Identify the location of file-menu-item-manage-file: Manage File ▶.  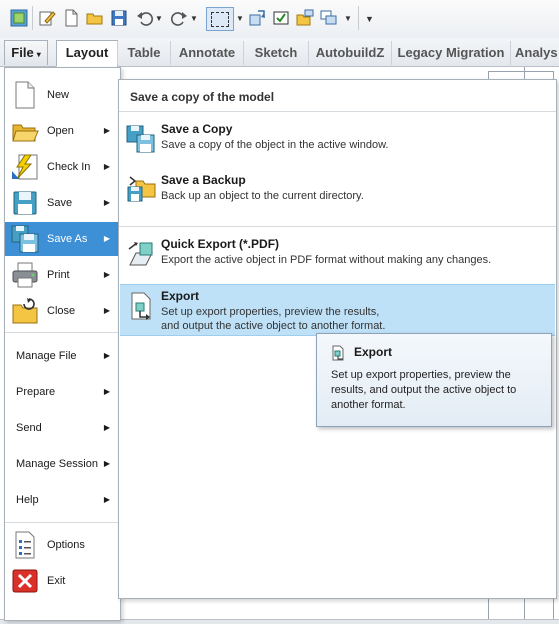
(61, 356).